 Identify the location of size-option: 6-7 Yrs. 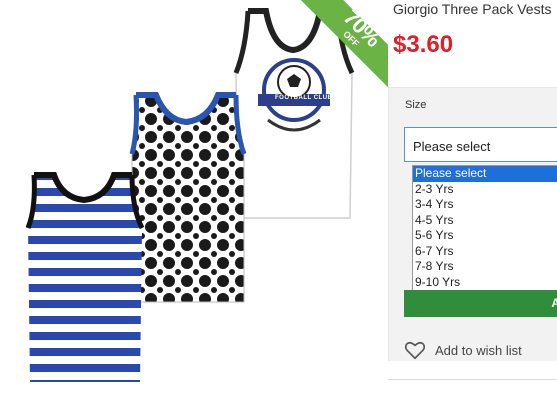
(485, 252).